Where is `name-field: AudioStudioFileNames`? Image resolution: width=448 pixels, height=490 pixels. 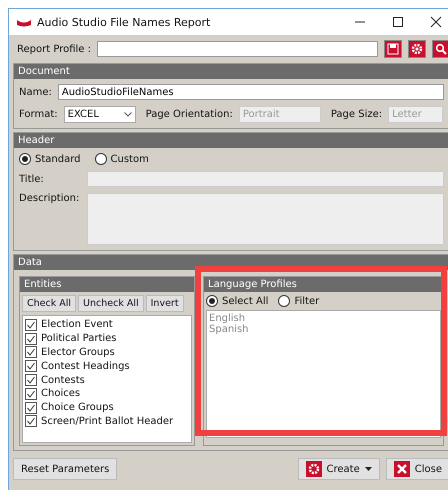
name-field: AudioStudioFileNames is located at coordinates (251, 92).